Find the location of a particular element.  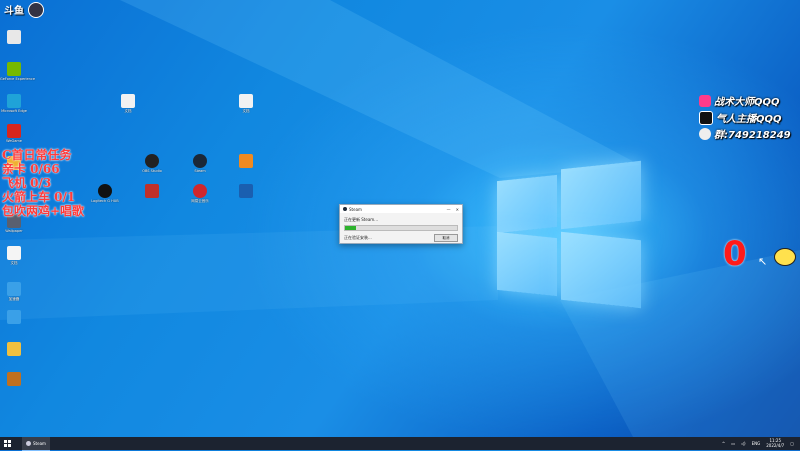

desktop-icon-label: GeForce Experience is located at coordinates (17, 79).